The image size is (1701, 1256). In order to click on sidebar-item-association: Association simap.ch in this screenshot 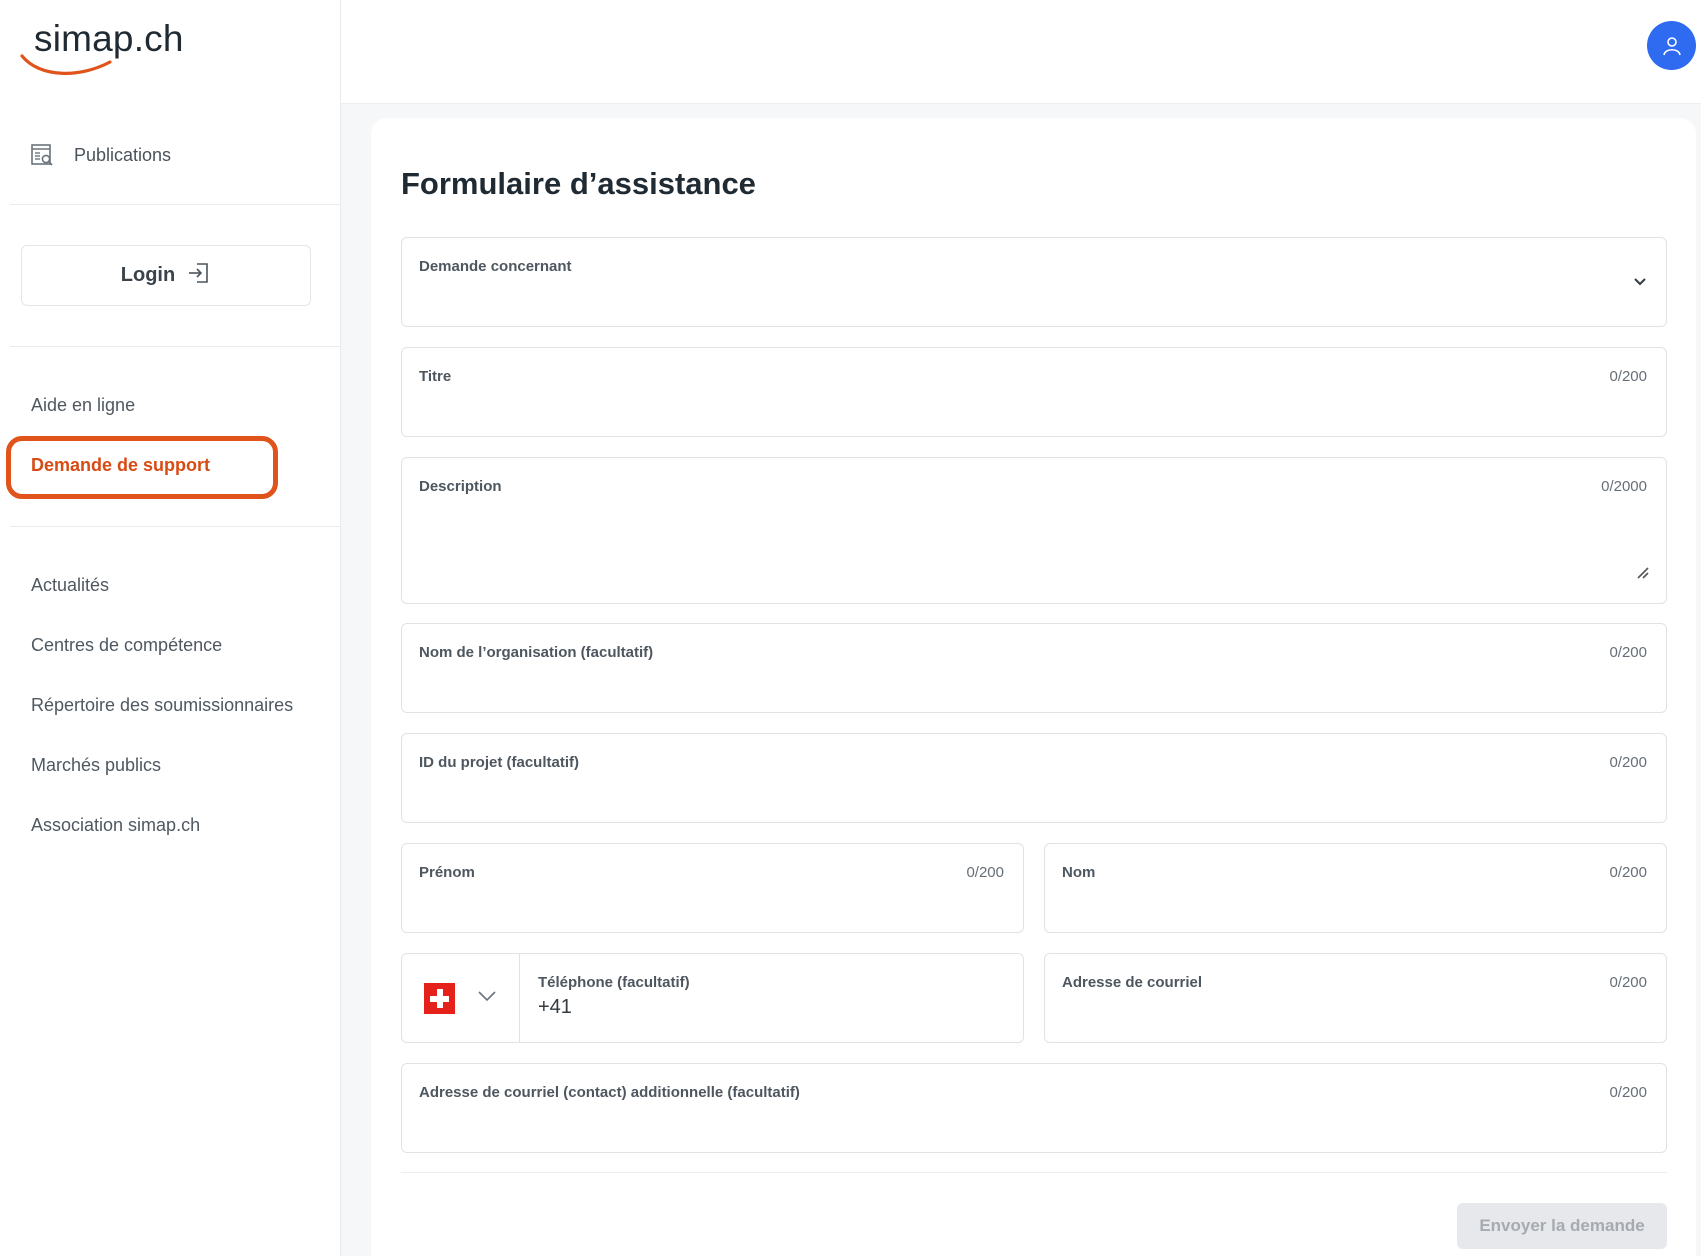, I will do `click(115, 825)`.